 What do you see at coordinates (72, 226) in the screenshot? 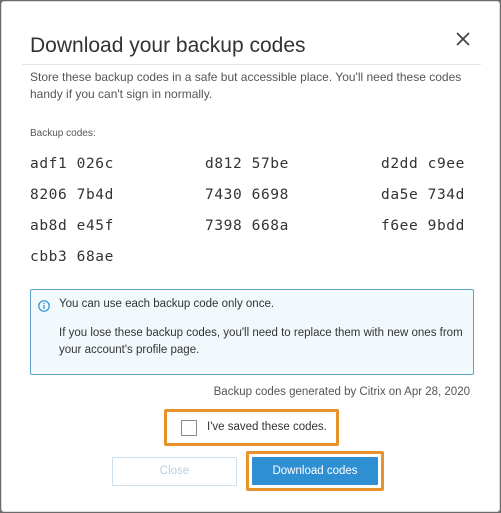
I see `backup-code: ab8d e45f` at bounding box center [72, 226].